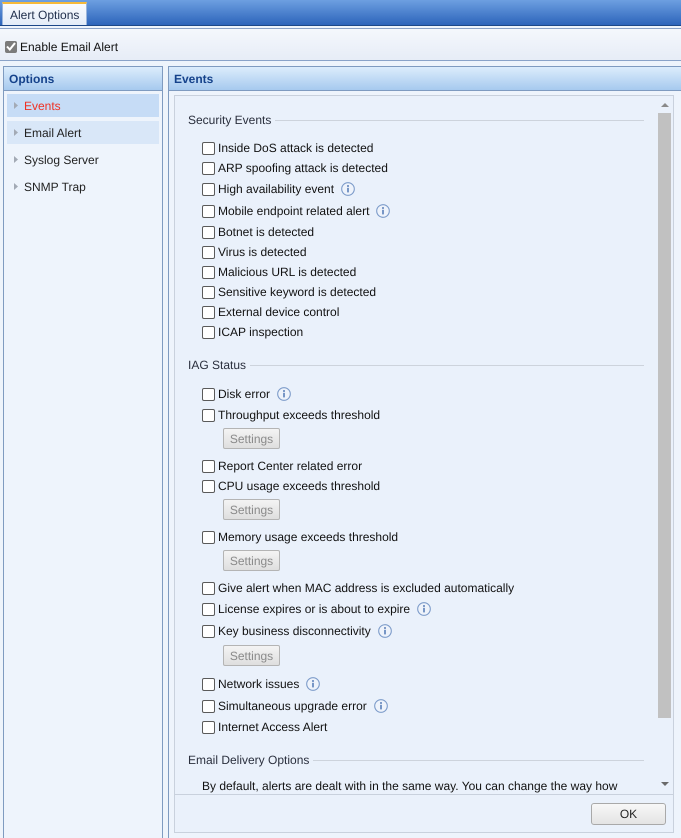 The image size is (681, 838). What do you see at coordinates (425, 79) in the screenshot?
I see `panel-header: Events` at bounding box center [425, 79].